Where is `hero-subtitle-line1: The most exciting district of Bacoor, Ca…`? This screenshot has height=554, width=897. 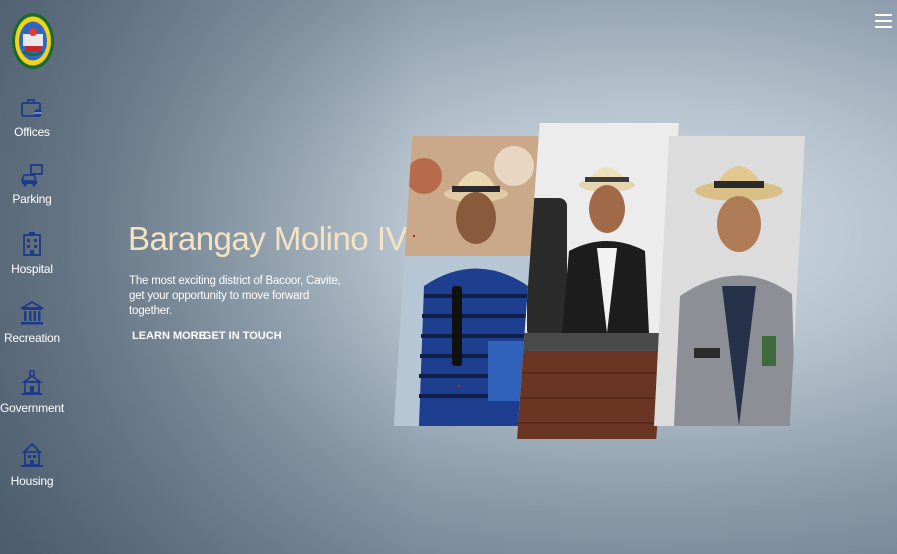 hero-subtitle-line1: The most exciting district of Bacoor, Ca… is located at coordinates (235, 281).